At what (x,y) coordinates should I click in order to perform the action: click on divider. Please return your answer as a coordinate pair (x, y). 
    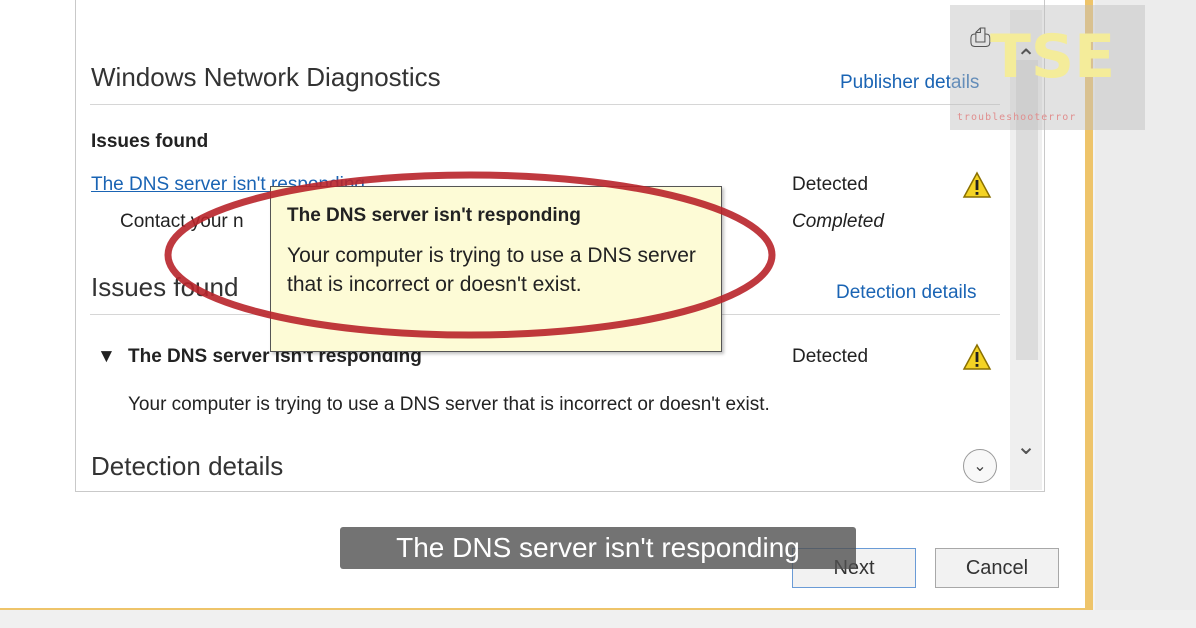
    Looking at the image, I should click on (545, 104).